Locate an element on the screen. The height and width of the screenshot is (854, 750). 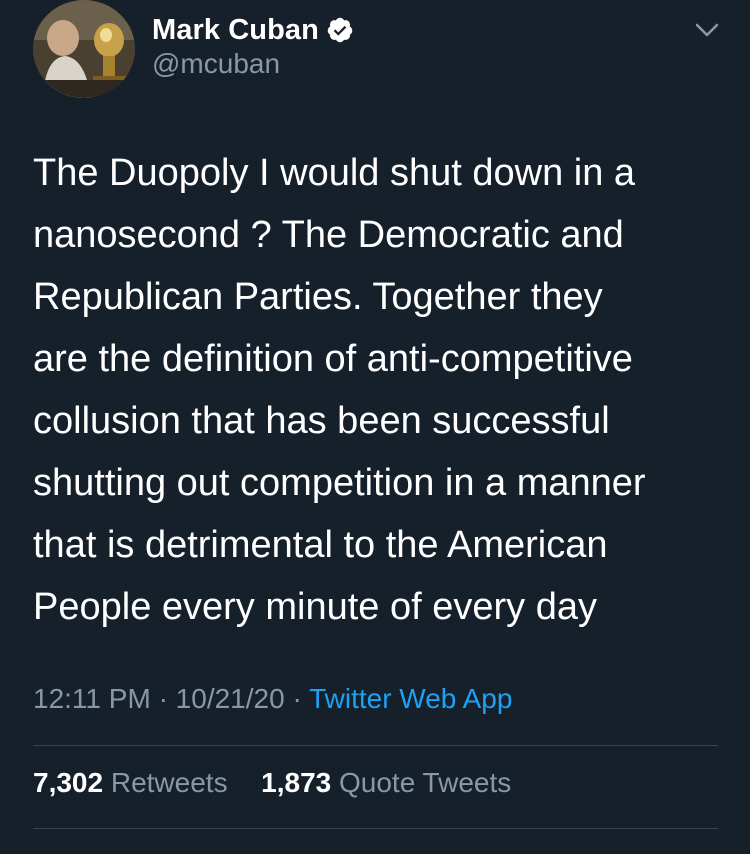
retweets-count: 7,302 is located at coordinates (68, 782).